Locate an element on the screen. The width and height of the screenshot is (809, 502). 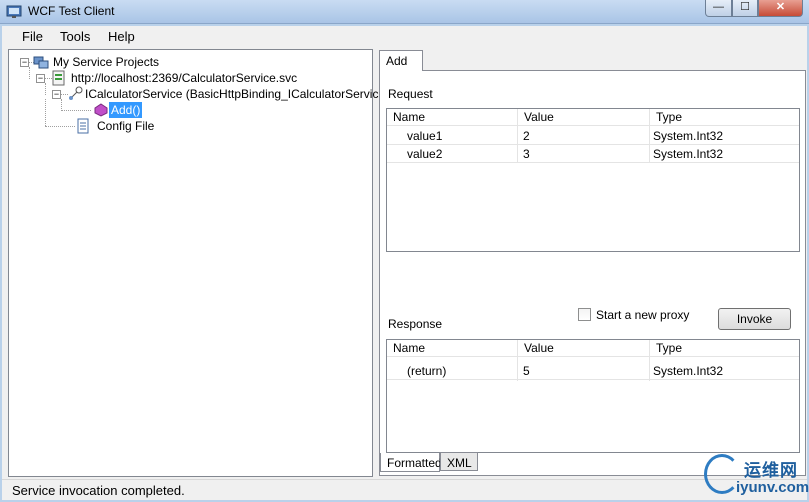
response-col-name: Name is located at coordinates (409, 348).